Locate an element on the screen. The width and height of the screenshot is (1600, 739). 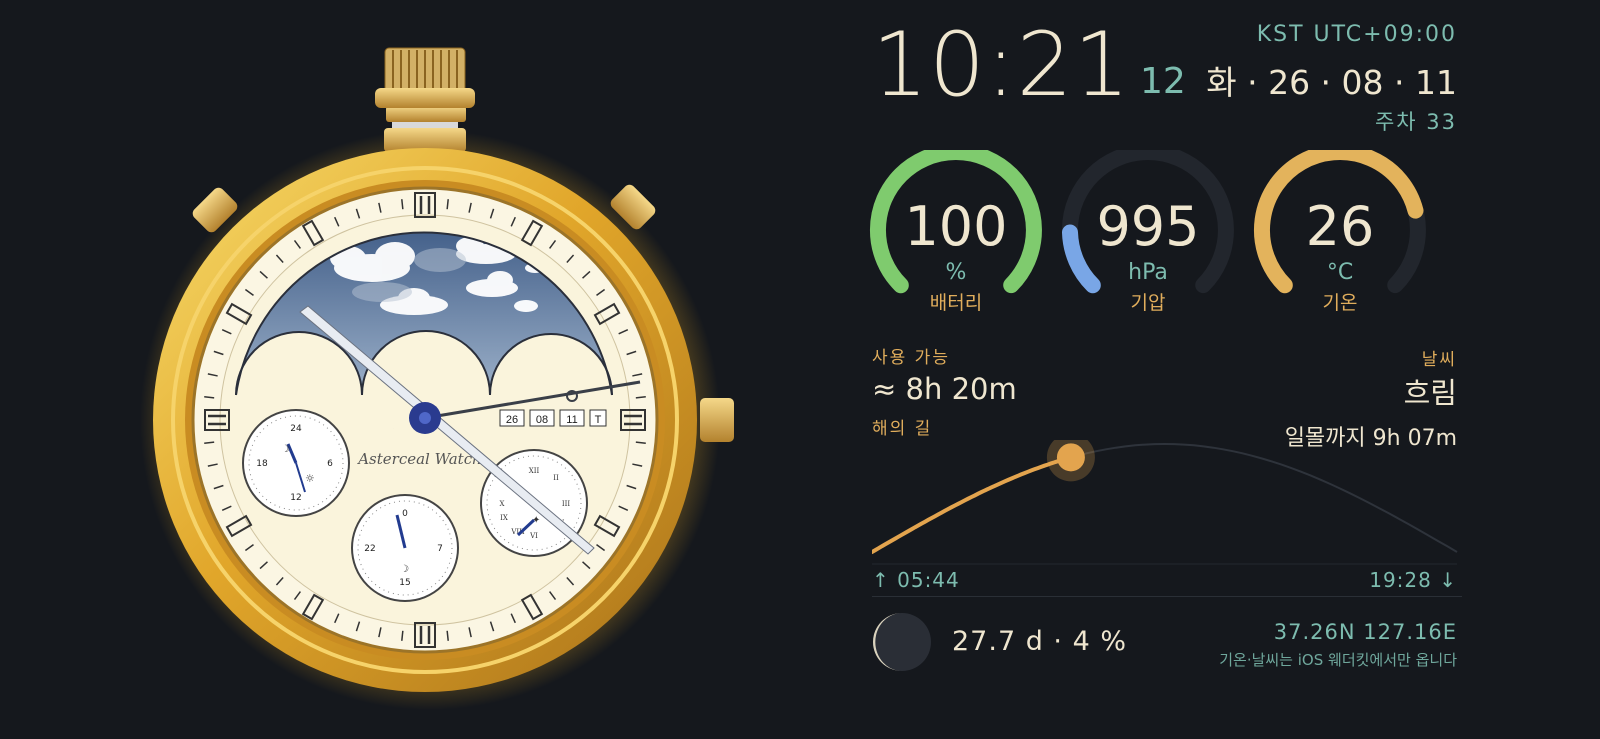
svg-text: 6 is located at coordinates (330, 464).